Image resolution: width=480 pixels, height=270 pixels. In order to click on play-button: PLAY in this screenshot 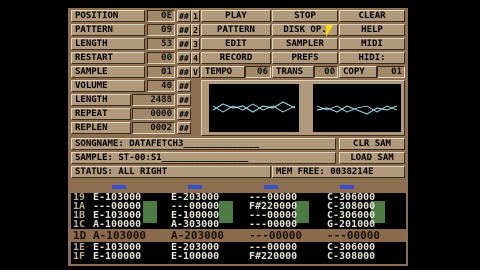, I will do `click(236, 16)`.